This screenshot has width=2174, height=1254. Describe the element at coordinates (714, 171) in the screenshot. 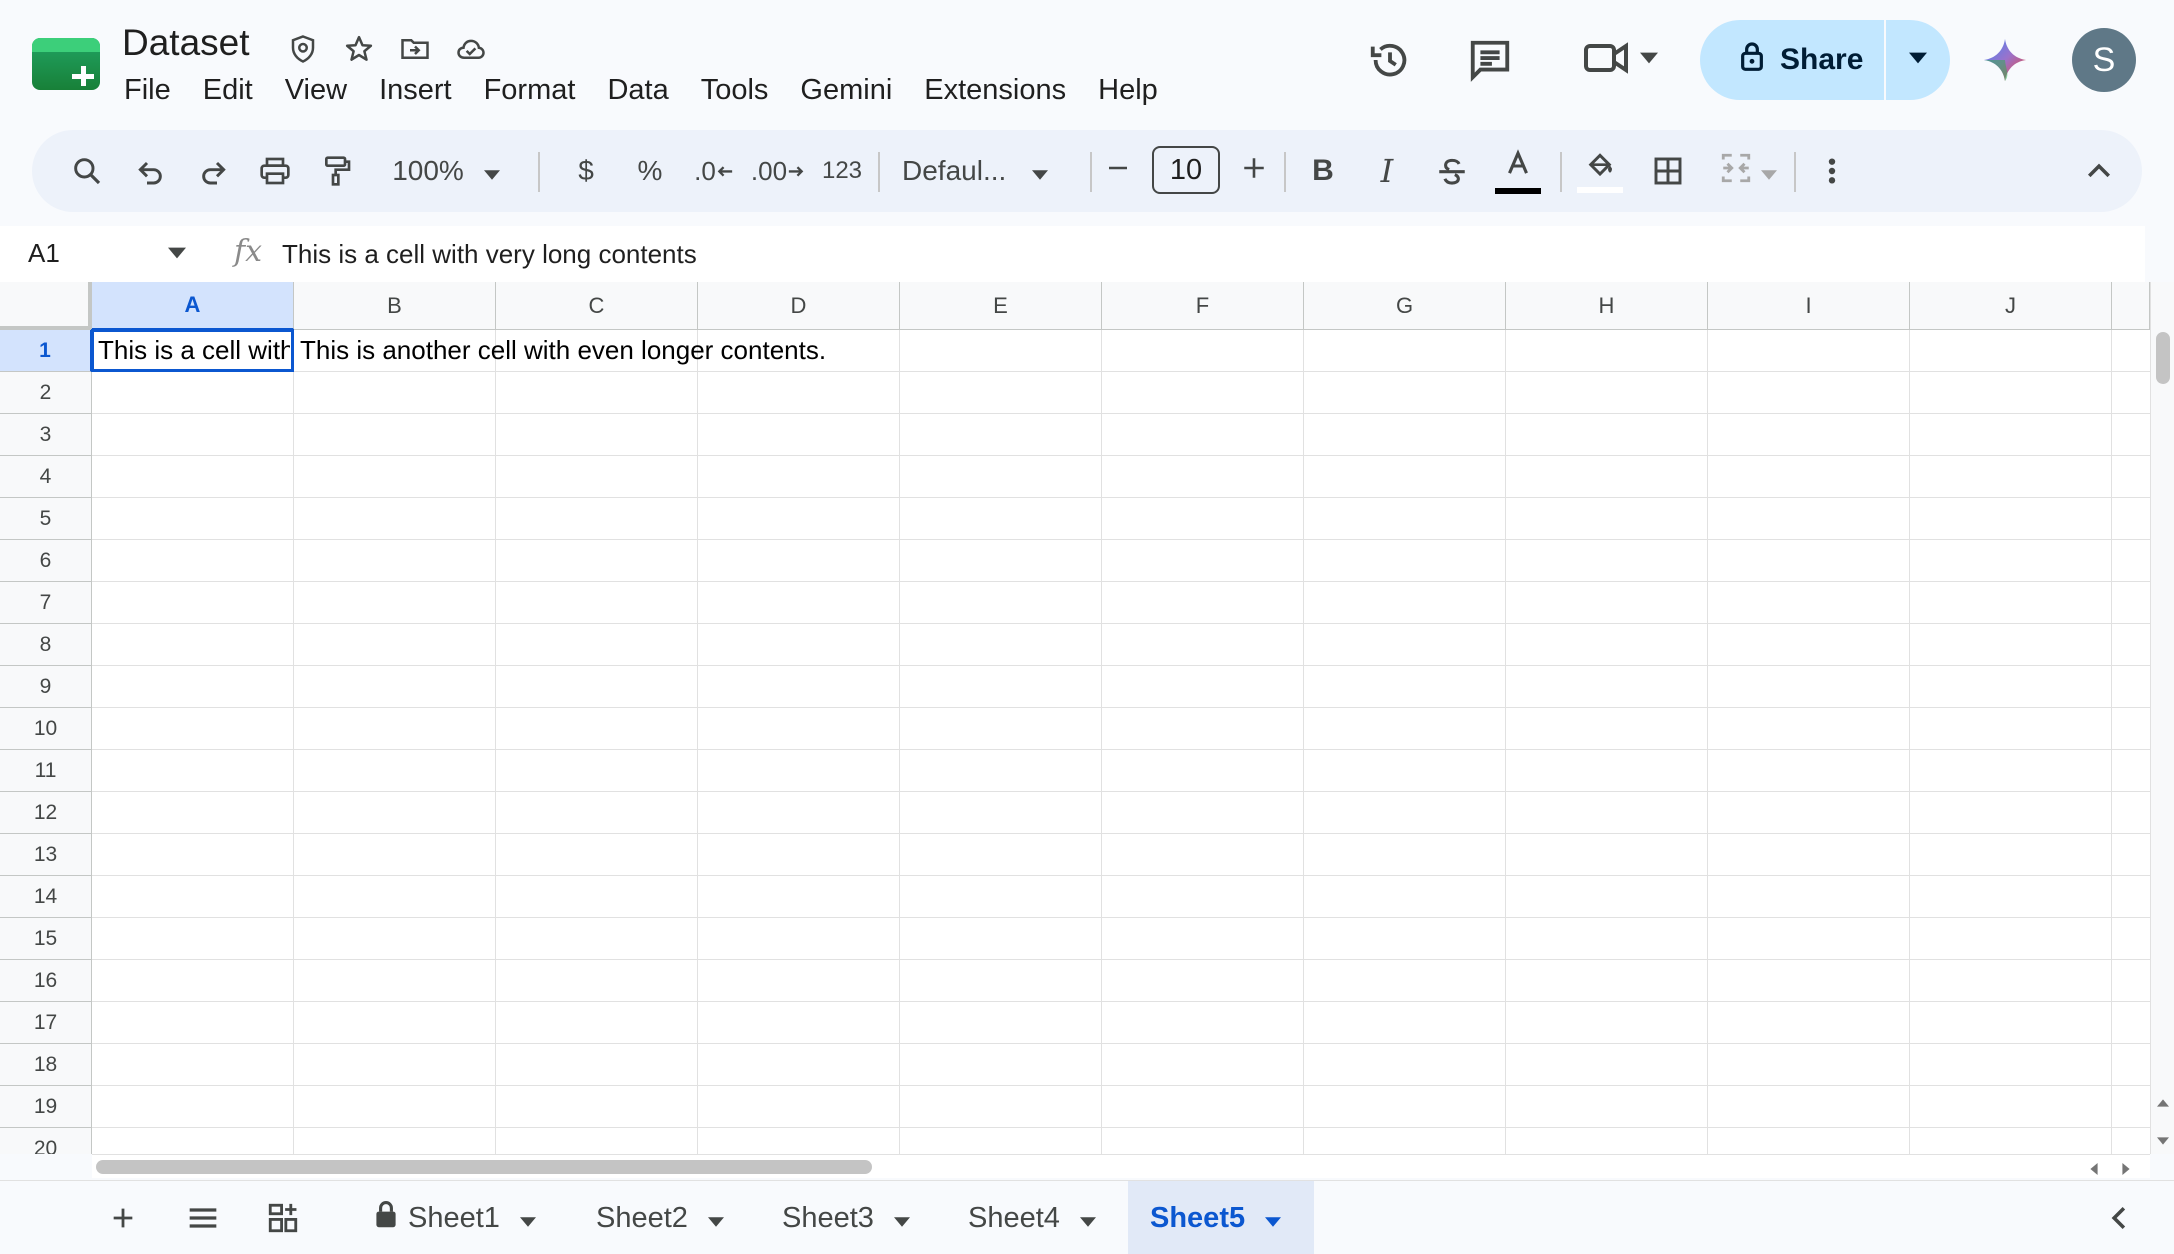

I see `decrease-decimal-button: .0` at that location.